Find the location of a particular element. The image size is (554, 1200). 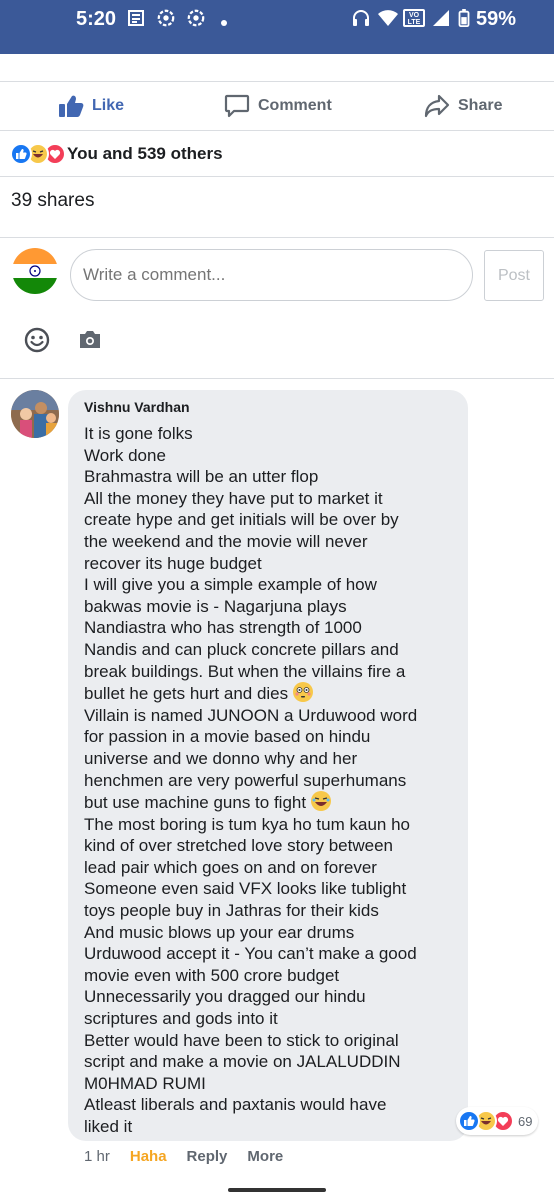

camera-icon is located at coordinates (90, 339).